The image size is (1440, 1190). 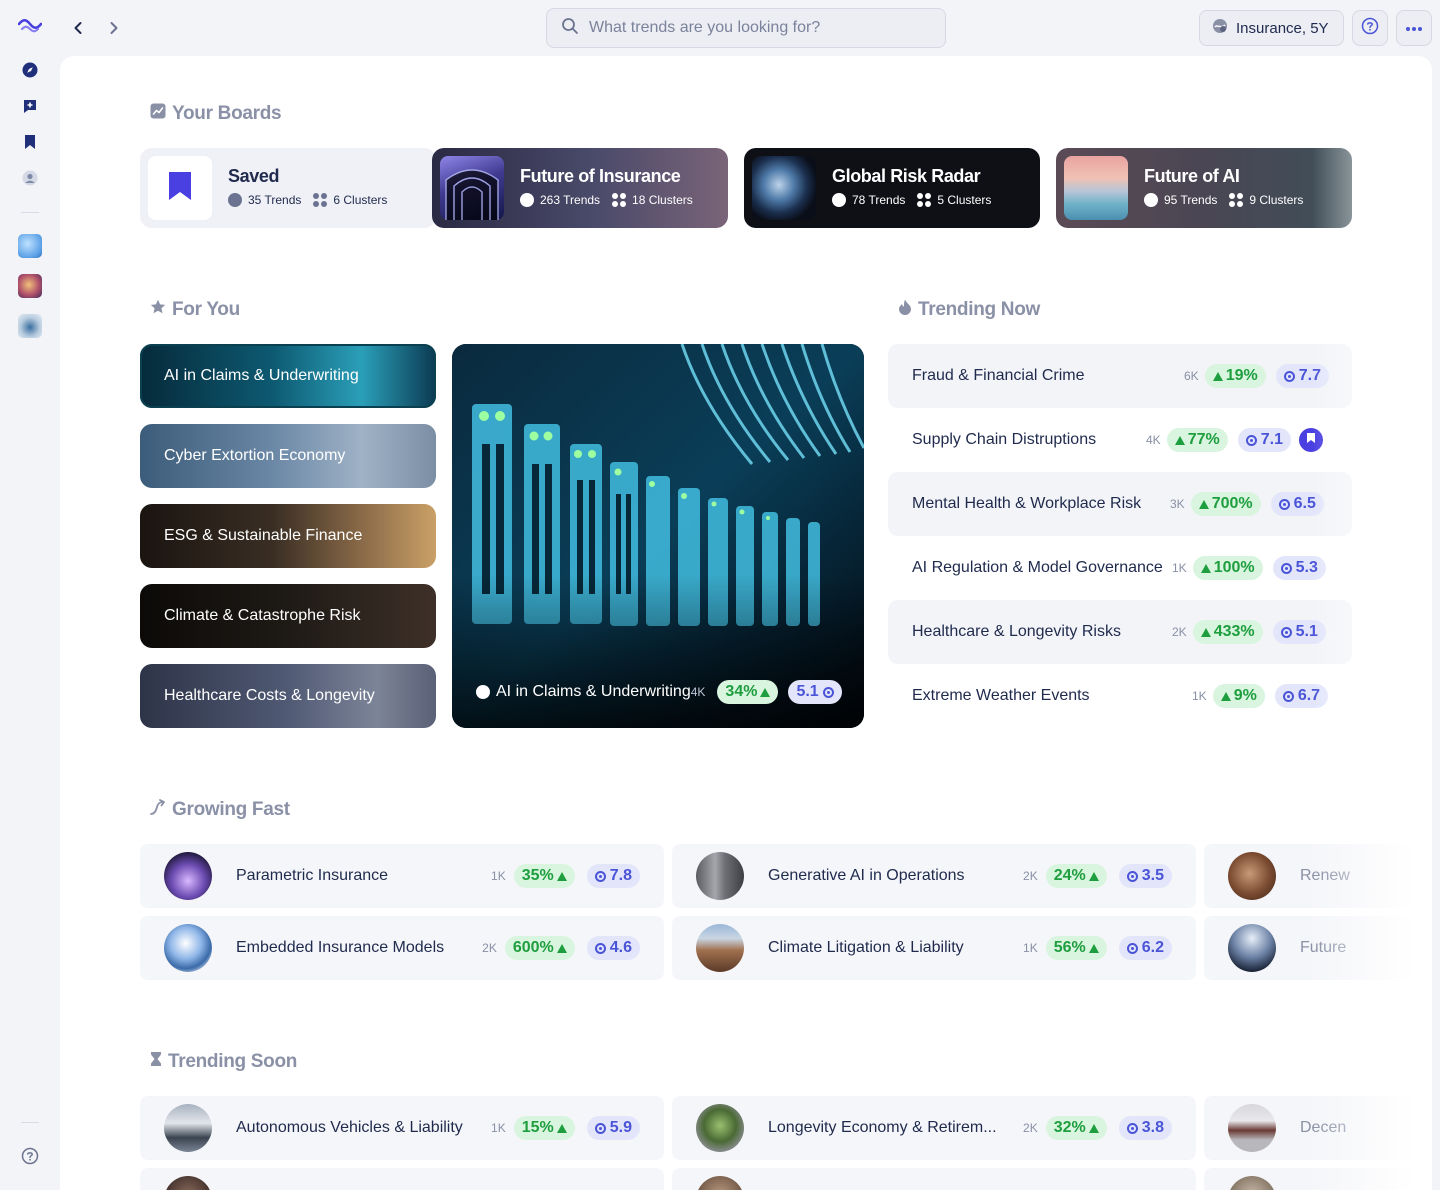 I want to click on global-risk-radar-image, so click(x=784, y=188).